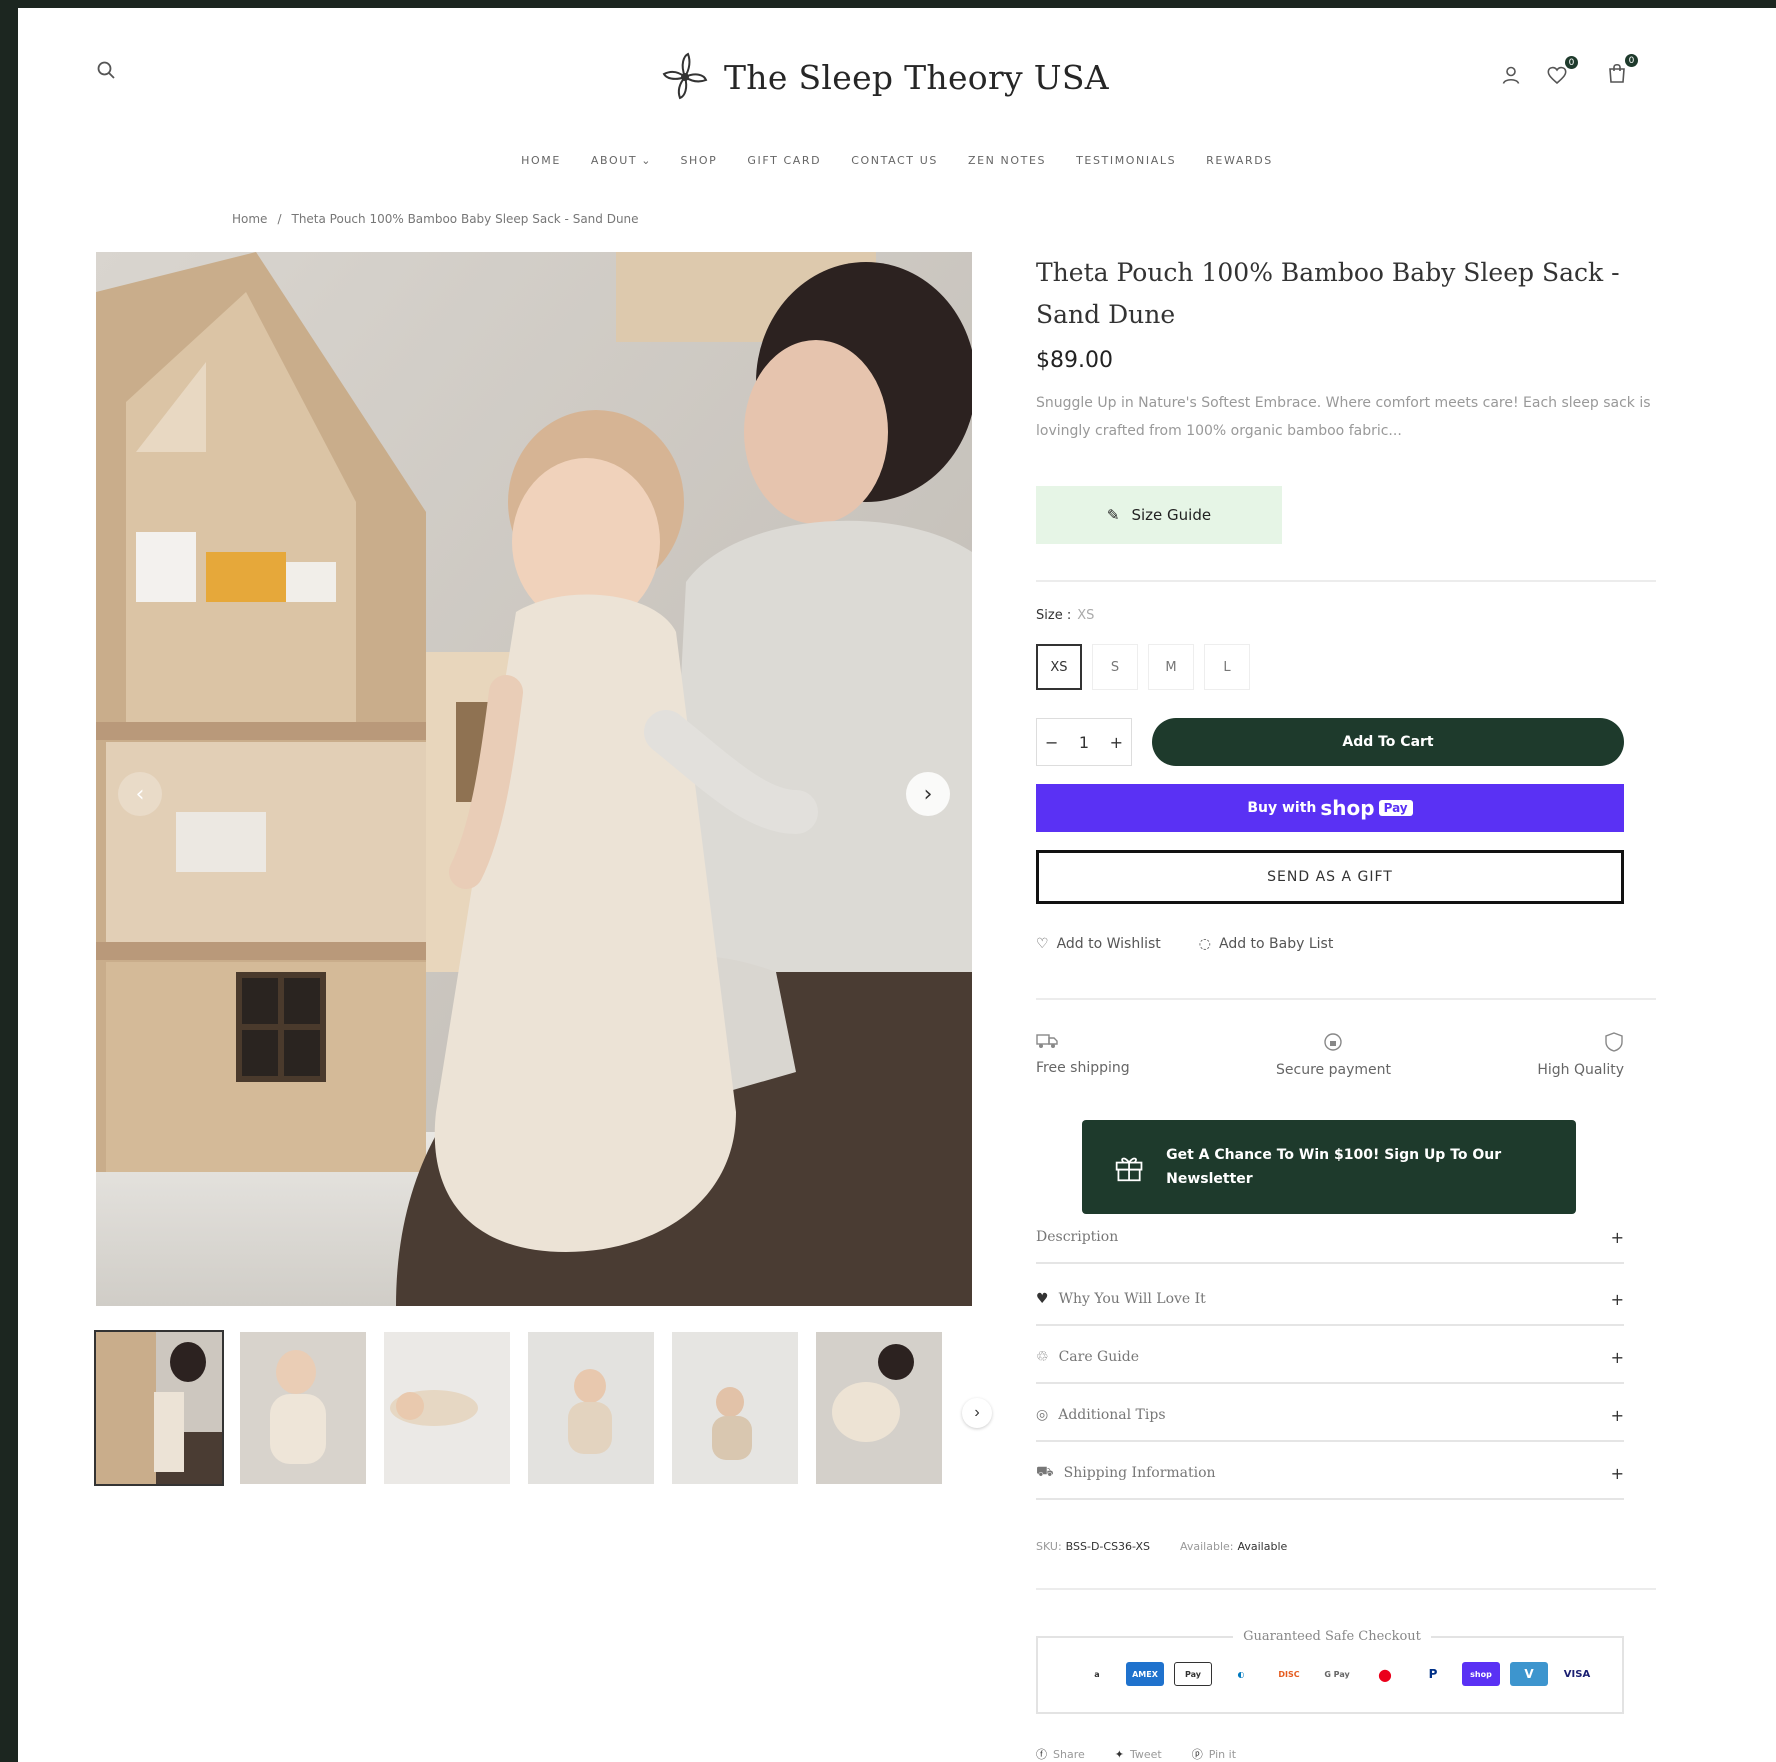  I want to click on wishlist-row: ♡ Add to Wishlist ◌ Add to Baby List, so click(1184, 944).